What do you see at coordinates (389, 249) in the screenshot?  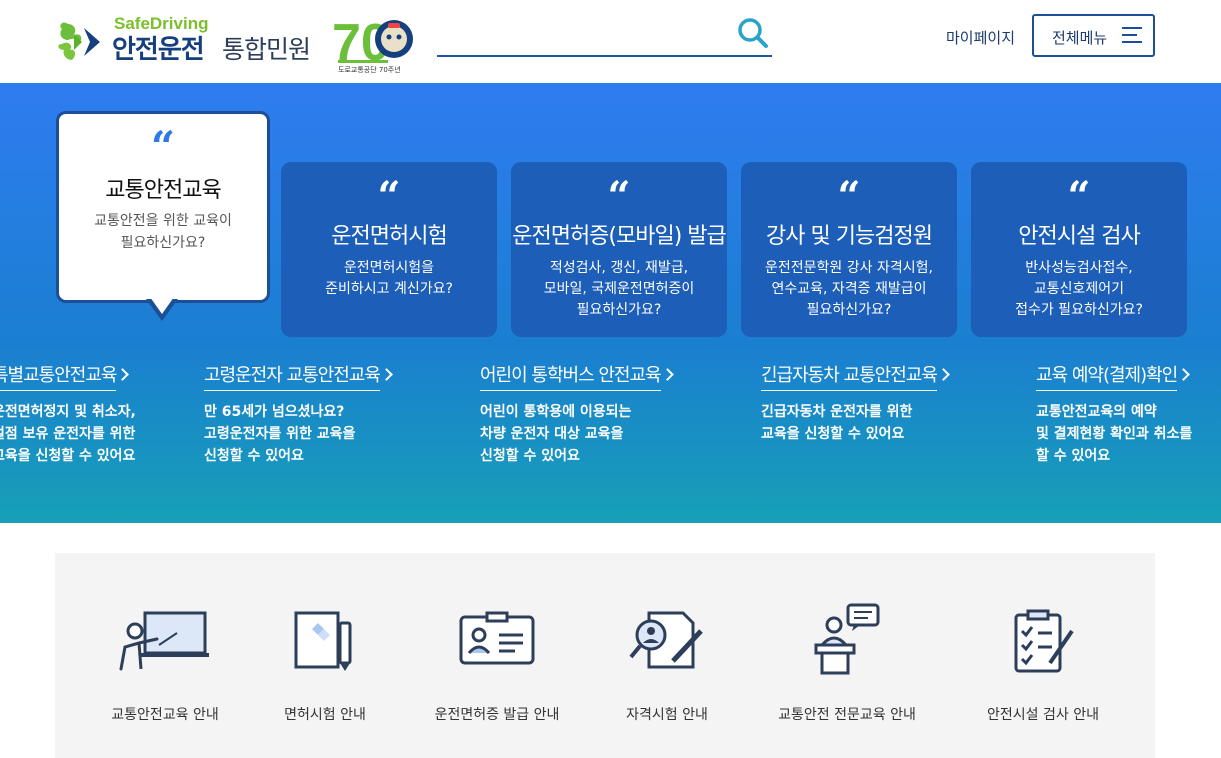 I see `card-license-exam: “ 운전면허시험 운전면허시험을 준비하시고 계신가요?` at bounding box center [389, 249].